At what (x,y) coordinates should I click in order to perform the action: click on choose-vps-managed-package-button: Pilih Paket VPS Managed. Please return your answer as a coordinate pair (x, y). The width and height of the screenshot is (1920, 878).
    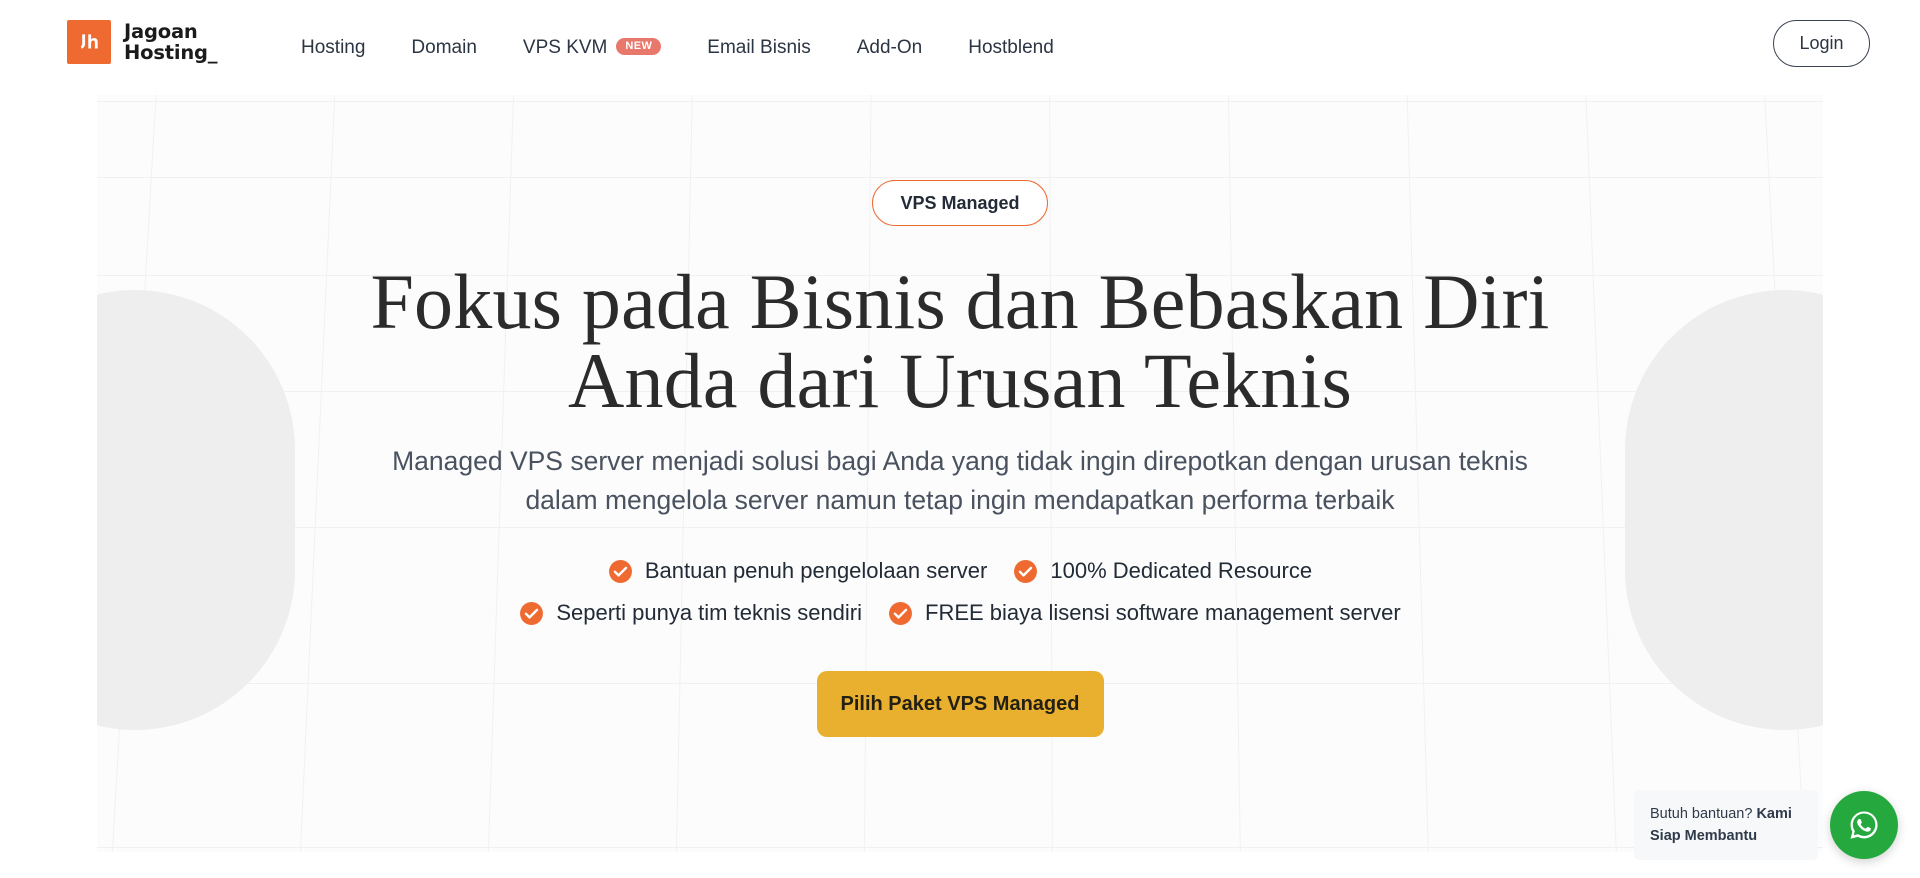
    Looking at the image, I should click on (960, 704).